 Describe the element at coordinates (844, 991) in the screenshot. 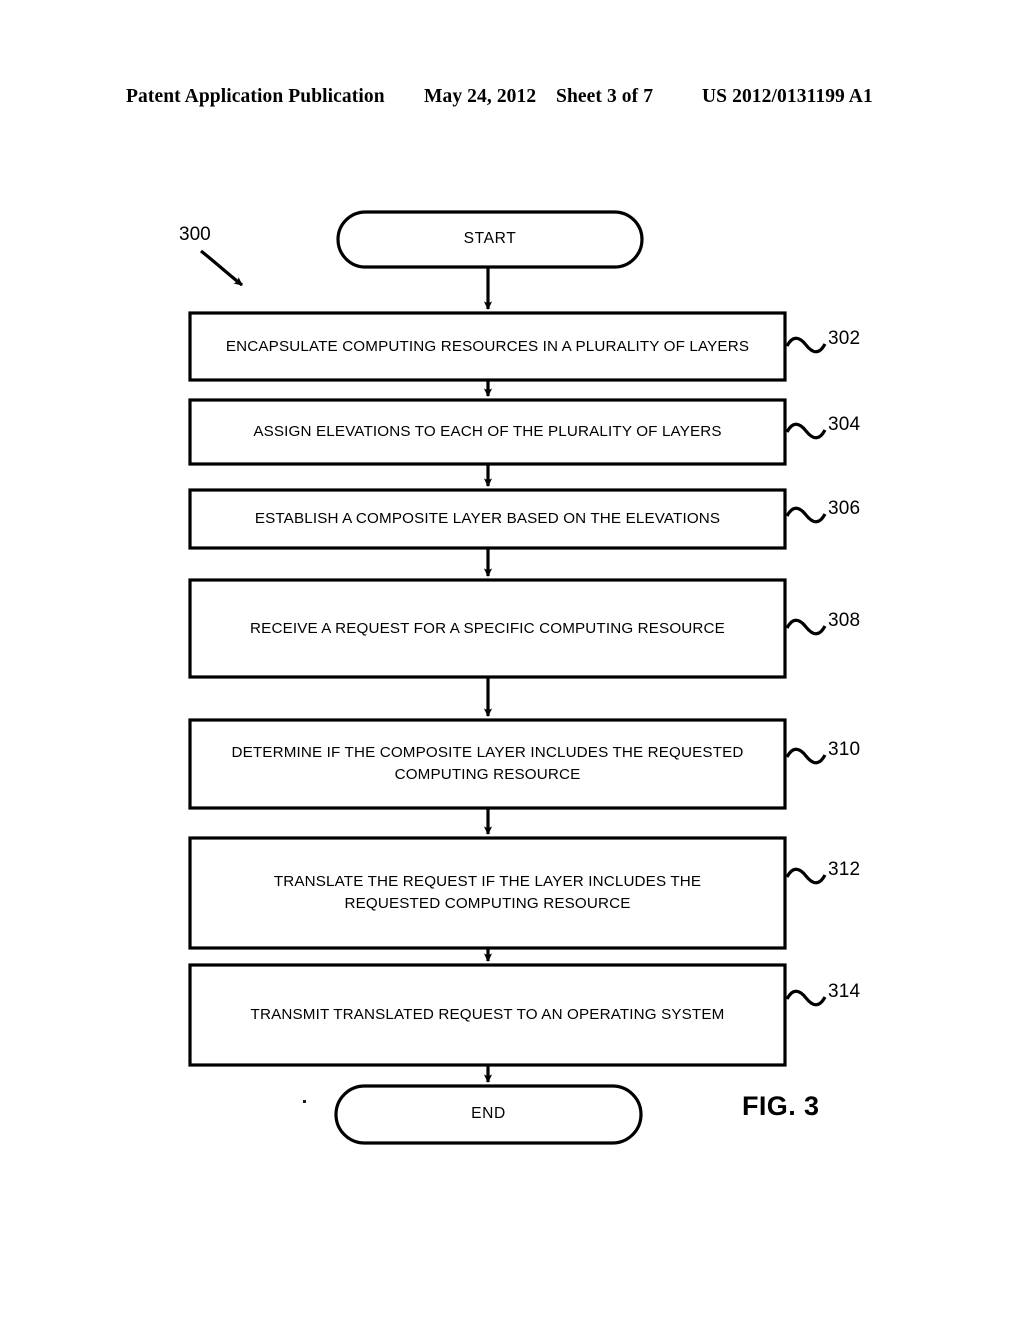

I see `reference-numeral-314: 314` at that location.